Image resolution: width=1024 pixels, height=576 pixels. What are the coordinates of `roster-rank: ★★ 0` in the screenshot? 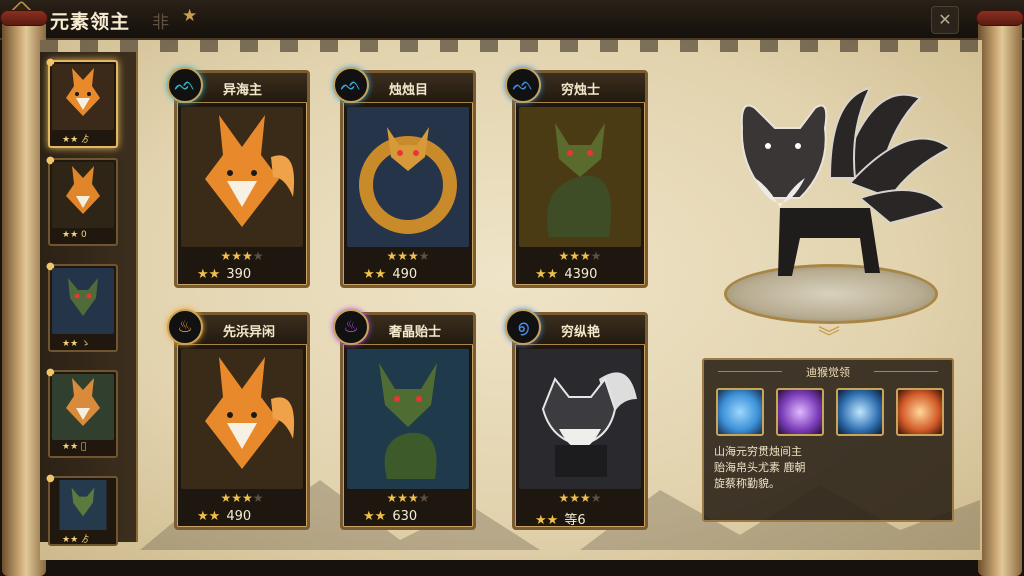 It's located at (74, 235).